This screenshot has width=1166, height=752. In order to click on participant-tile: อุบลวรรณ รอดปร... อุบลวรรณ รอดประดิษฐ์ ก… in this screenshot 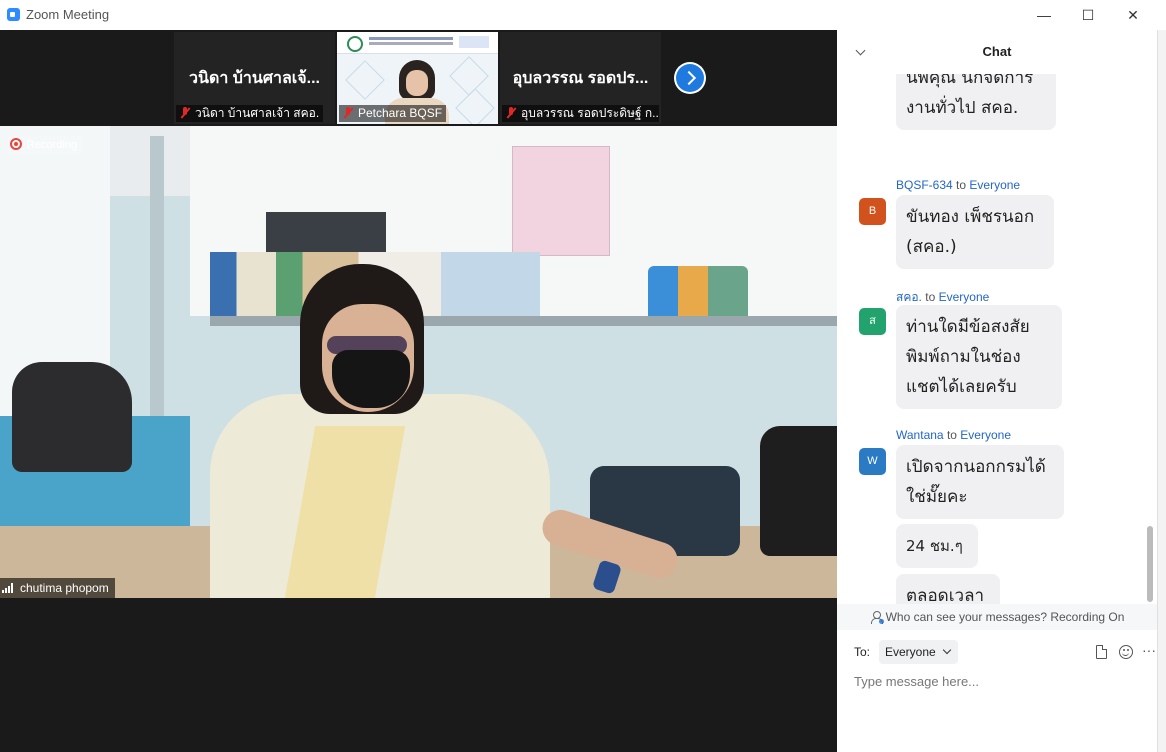, I will do `click(580, 78)`.